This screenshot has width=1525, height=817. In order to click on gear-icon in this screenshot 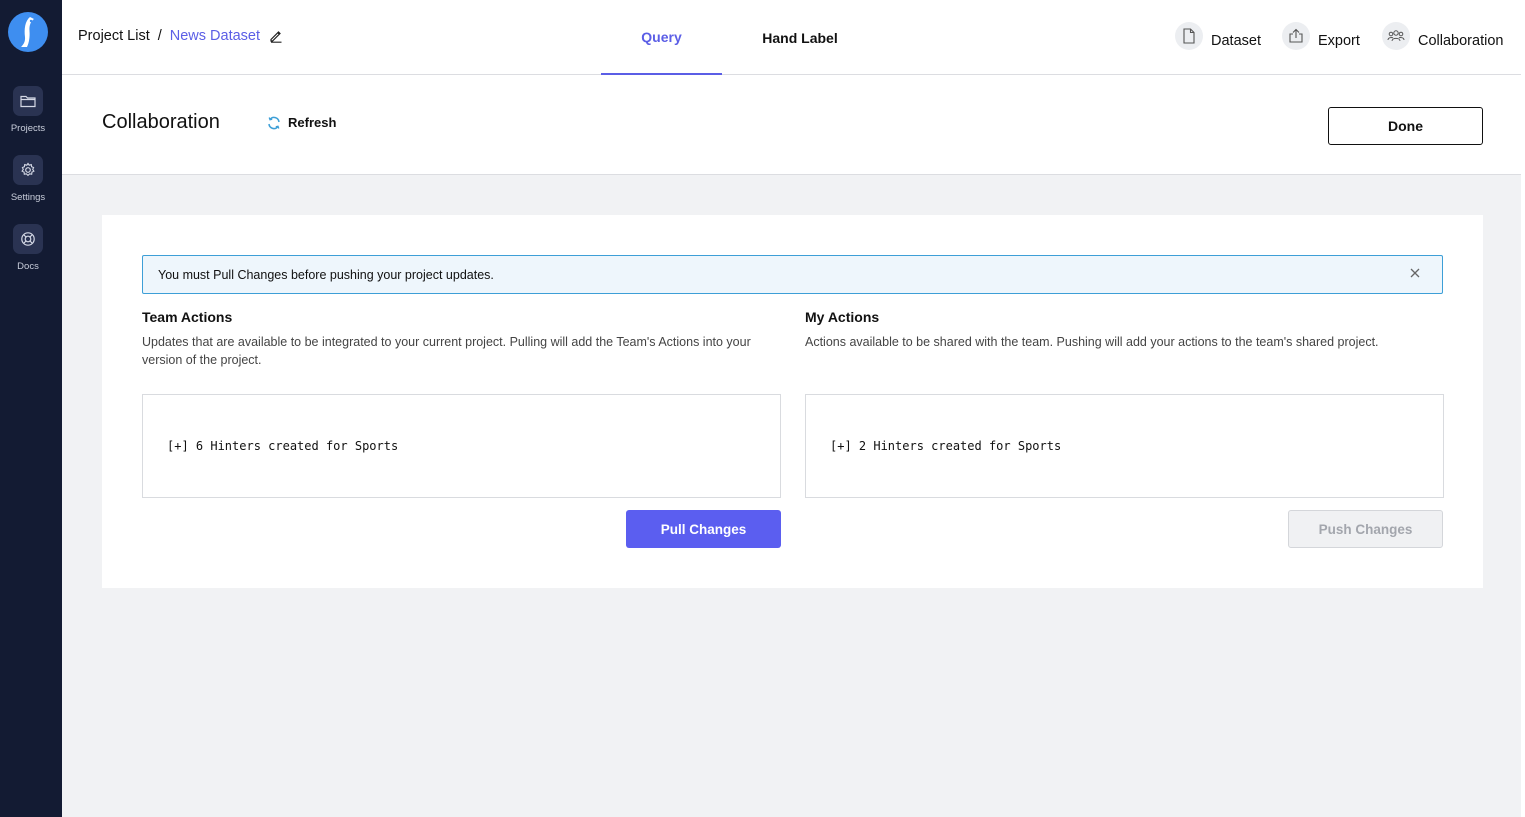, I will do `click(28, 170)`.